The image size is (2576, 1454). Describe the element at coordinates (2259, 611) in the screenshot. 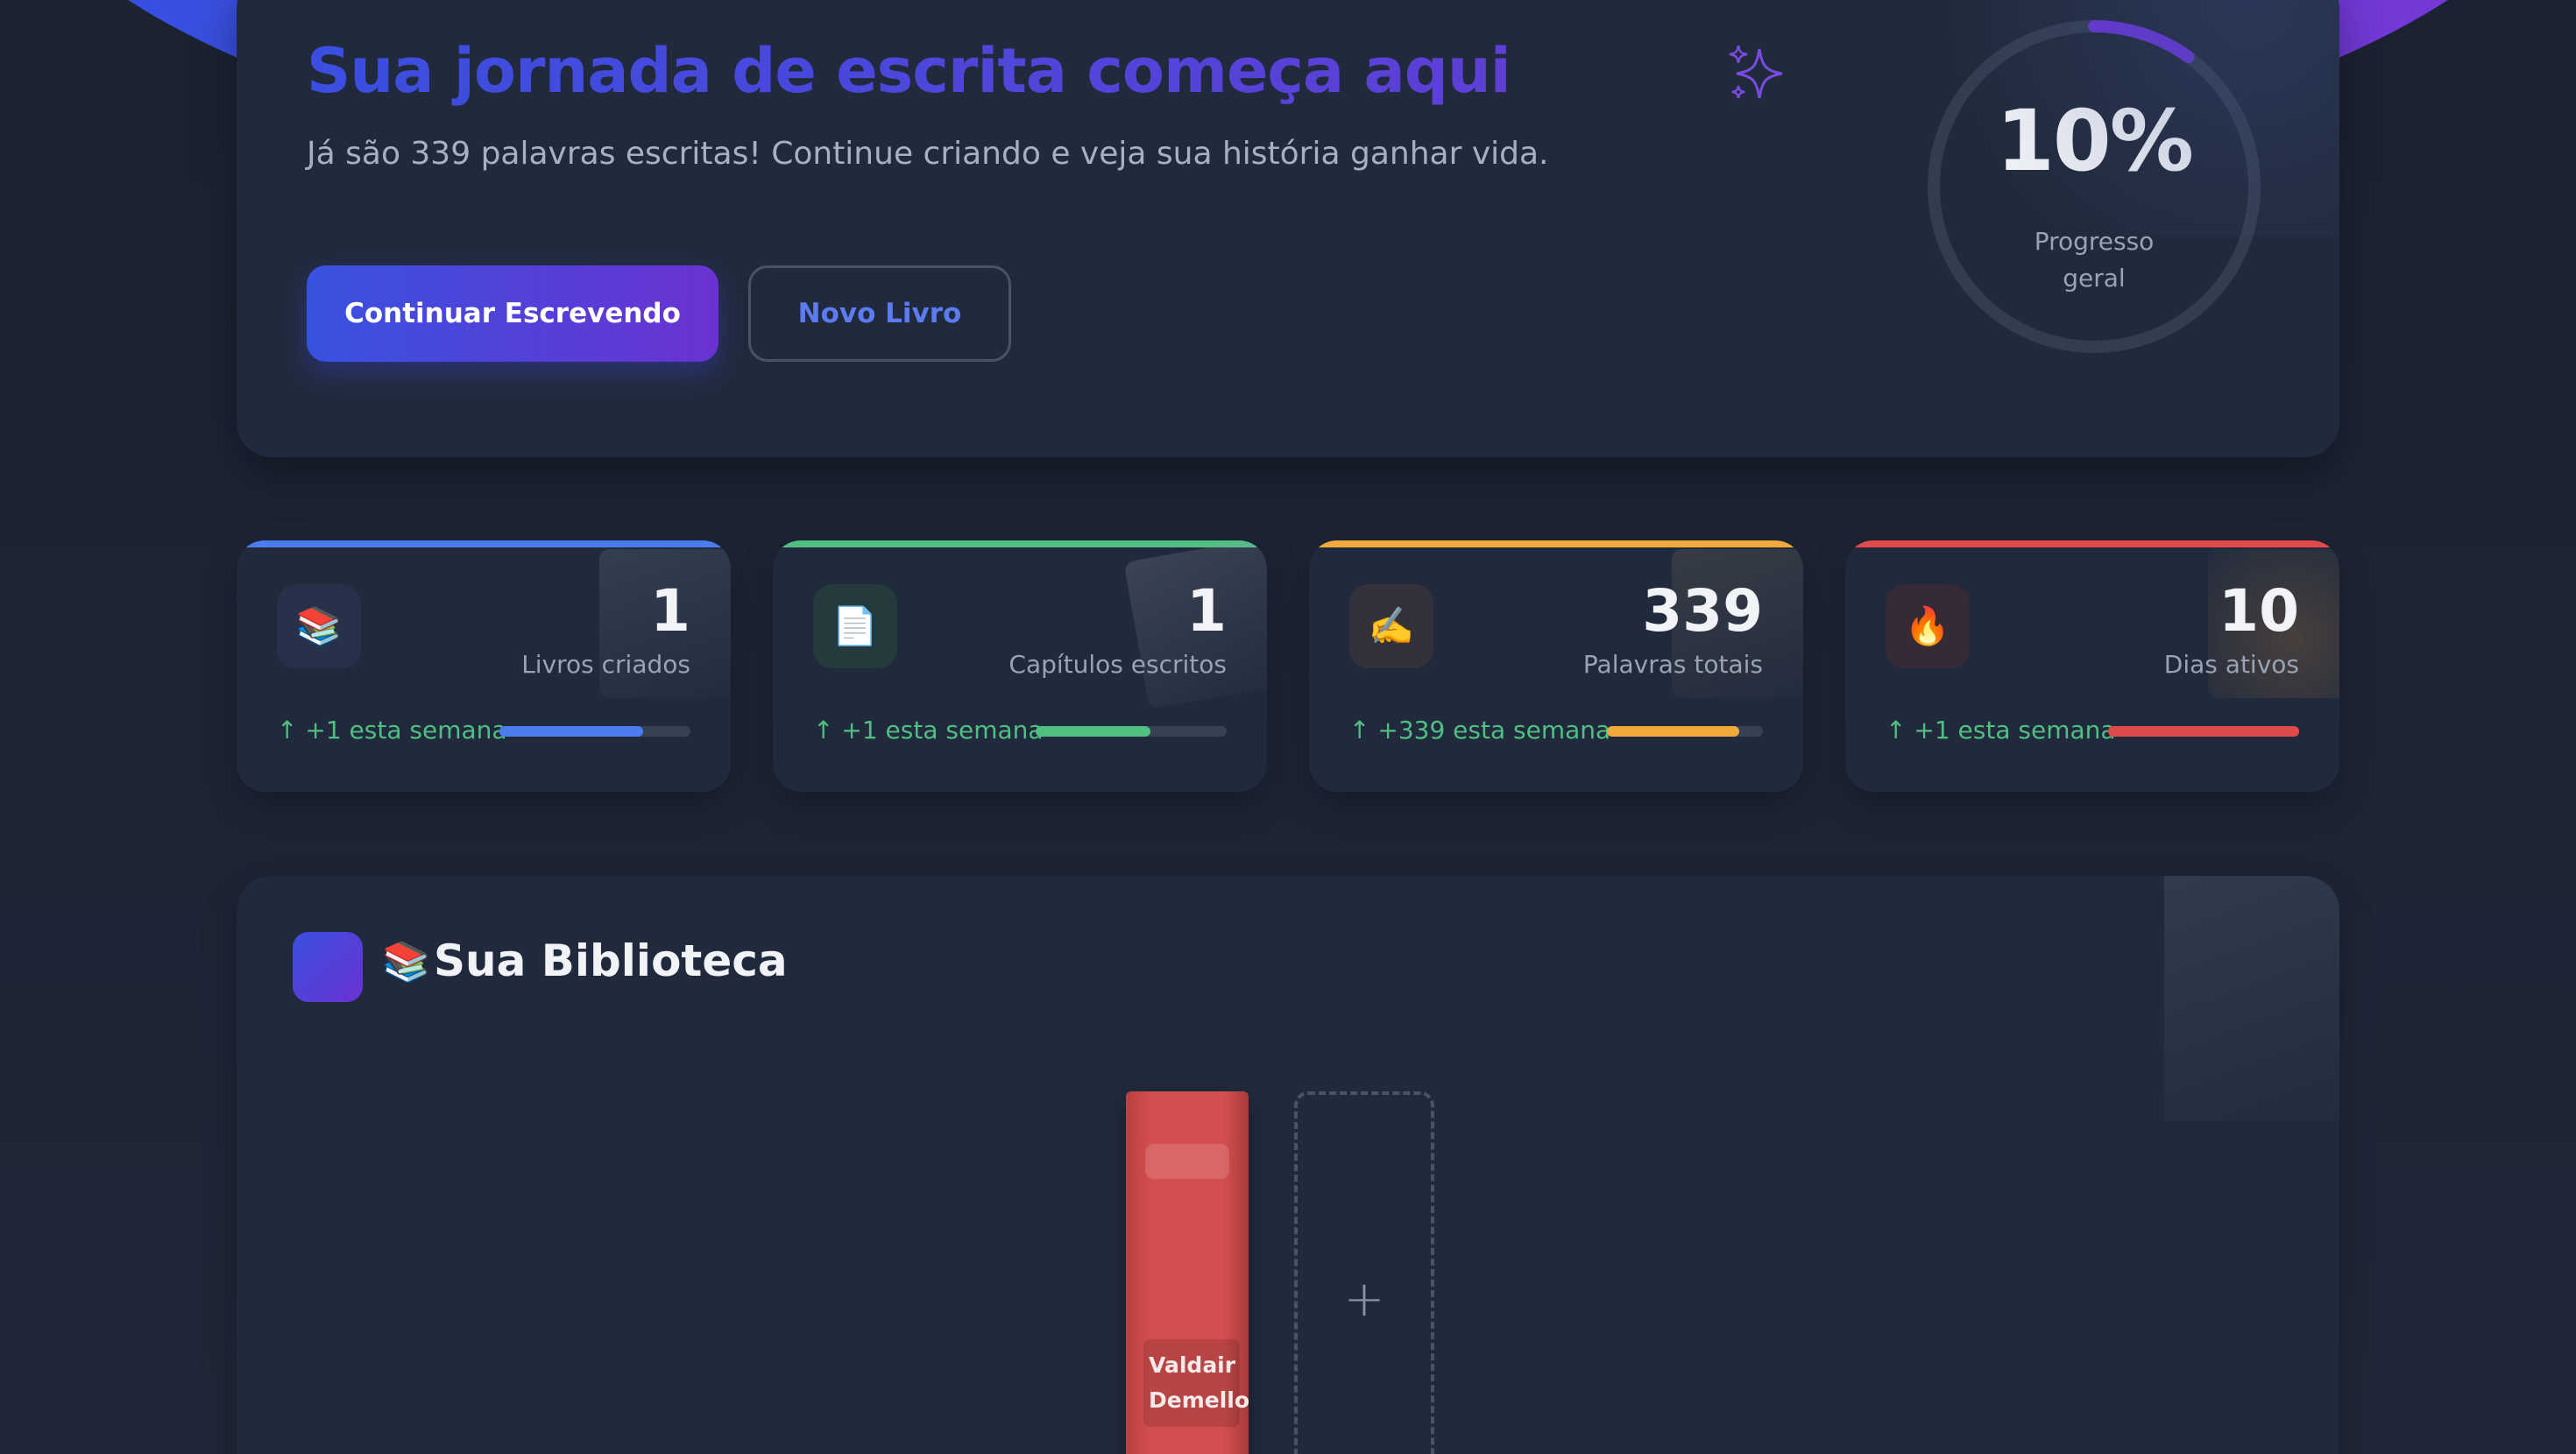

I see `stat-value: 10` at that location.